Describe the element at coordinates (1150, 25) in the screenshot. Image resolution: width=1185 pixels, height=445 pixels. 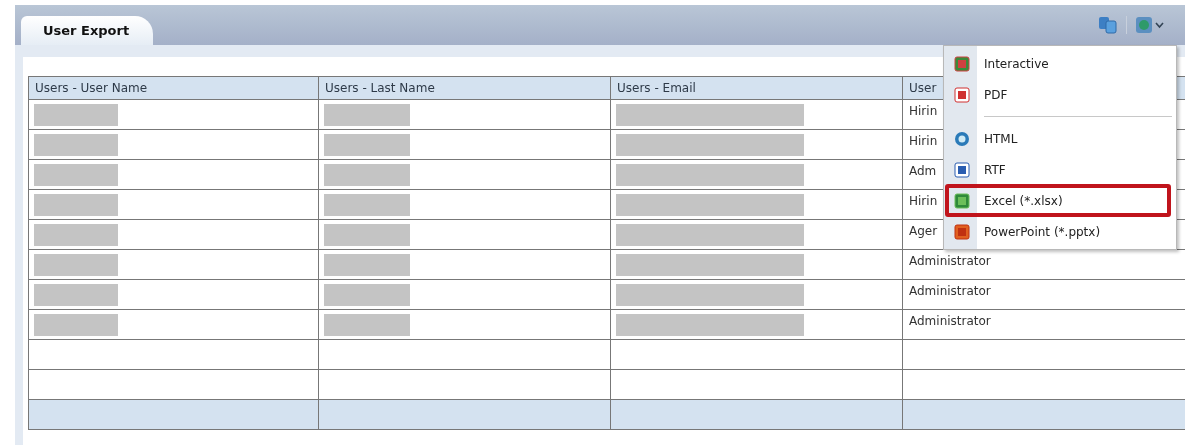
I see `export-dropdown-icon` at that location.